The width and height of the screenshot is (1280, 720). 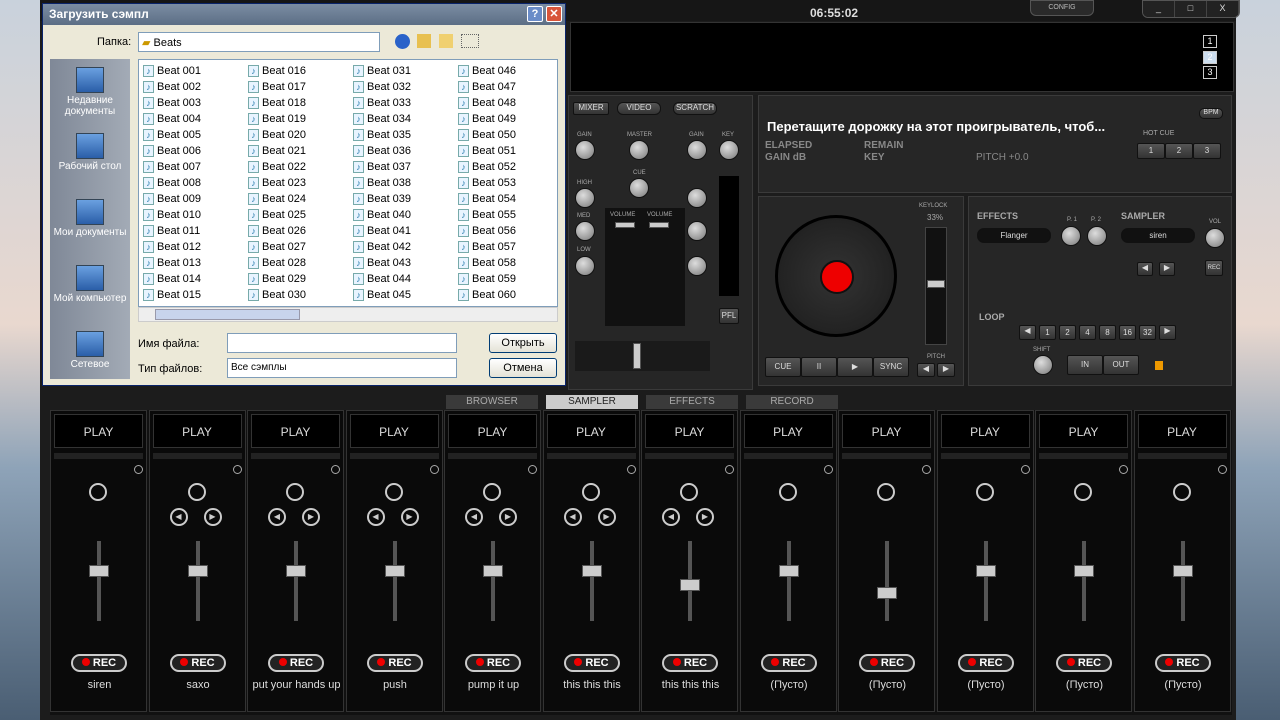 I want to click on file-item: ♪ Beat 053, so click(x=510, y=183).